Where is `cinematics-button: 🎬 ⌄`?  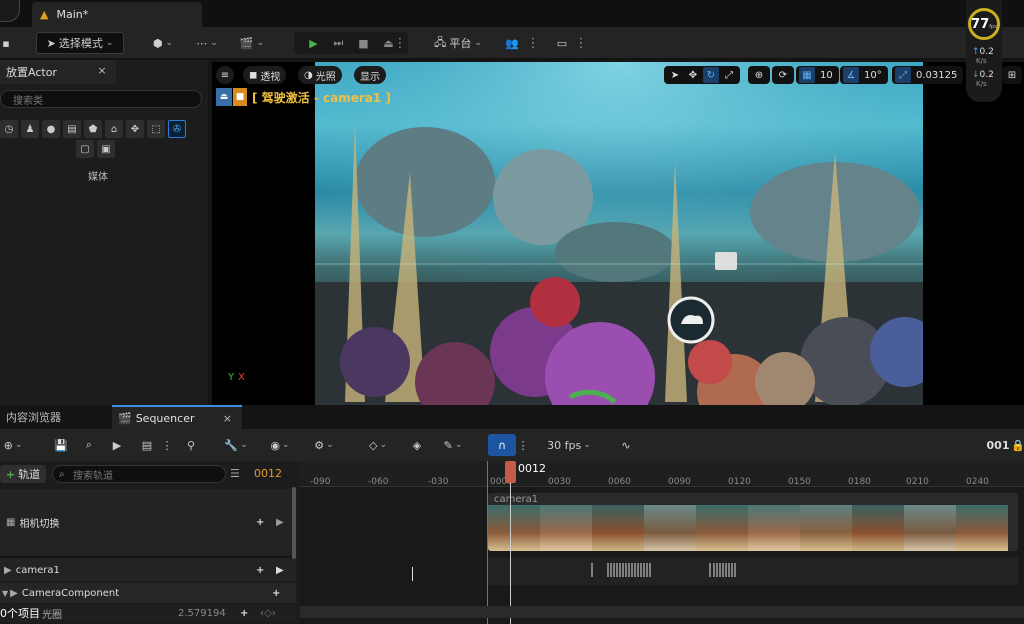
cinematics-button: 🎬 ⌄ is located at coordinates (252, 43).